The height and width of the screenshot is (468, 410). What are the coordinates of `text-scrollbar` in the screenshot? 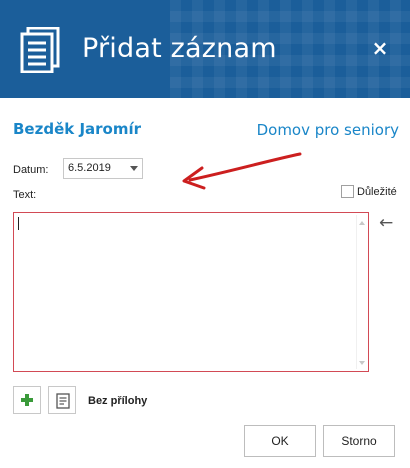 It's located at (361, 292).